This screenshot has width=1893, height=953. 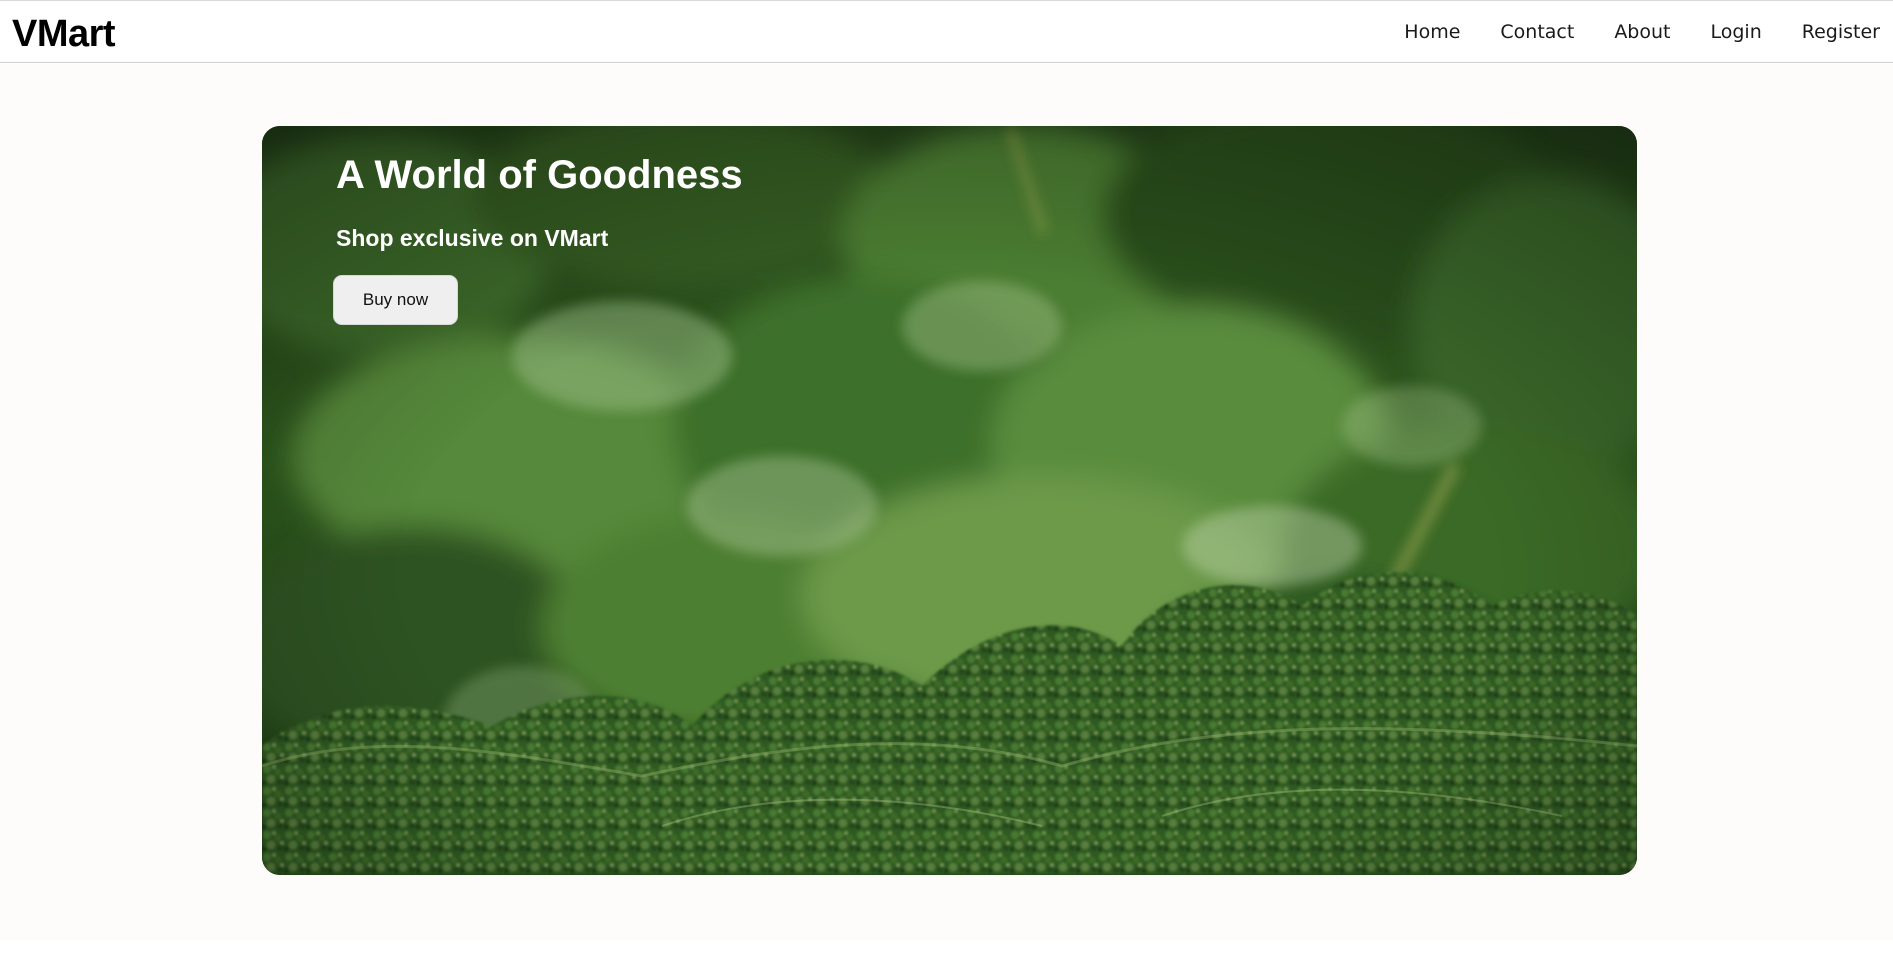 I want to click on buy-now-button: Buy now, so click(x=395, y=300).